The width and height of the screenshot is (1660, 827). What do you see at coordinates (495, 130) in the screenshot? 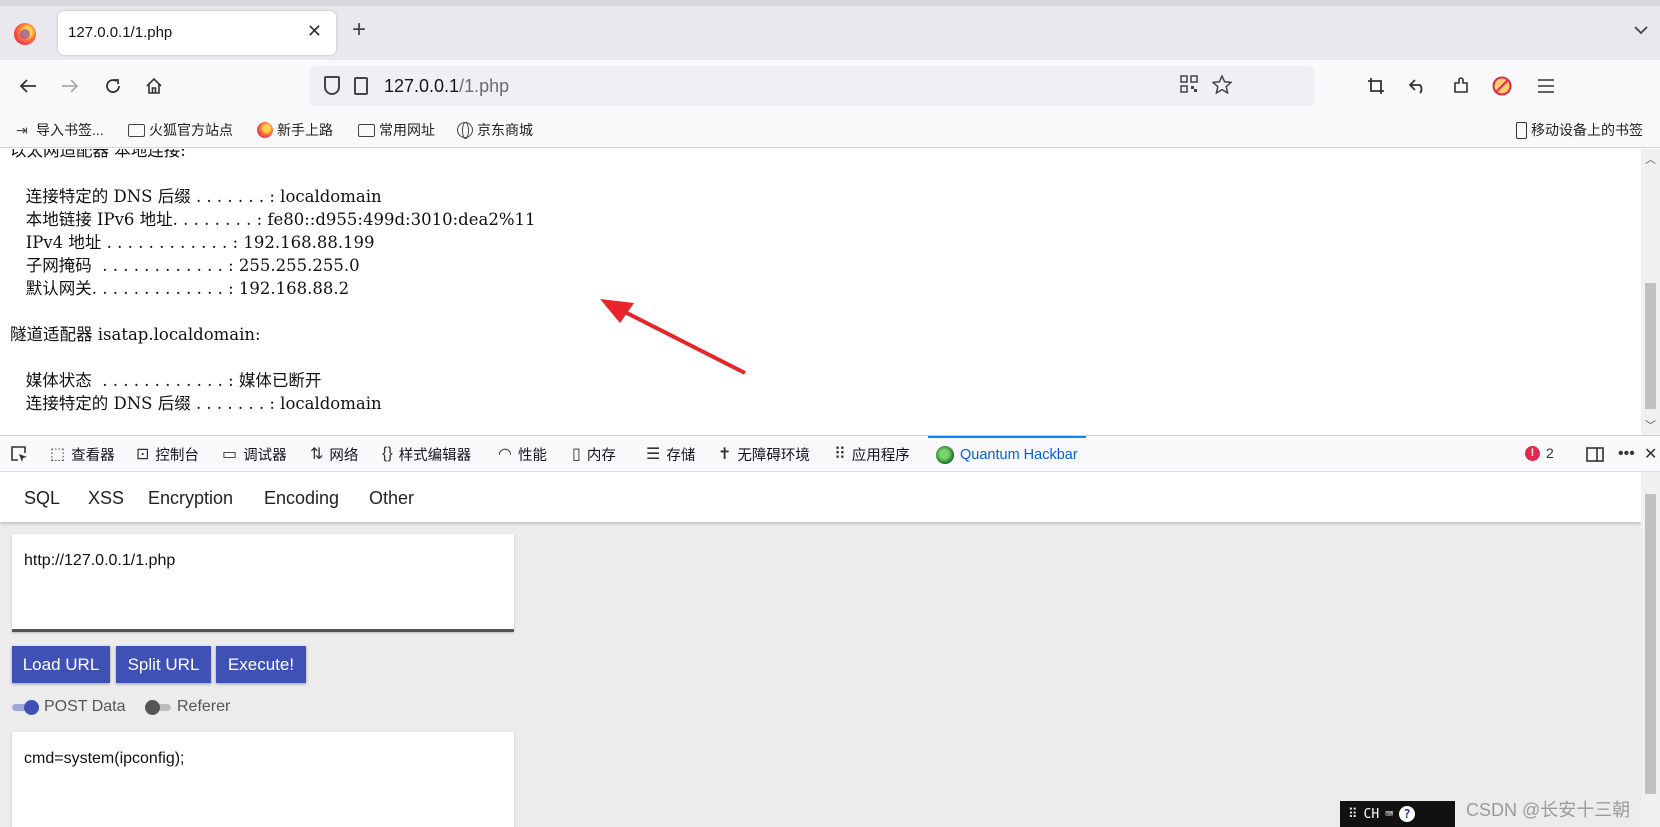
I see `bookmark-jd: 京东商城` at bounding box center [495, 130].